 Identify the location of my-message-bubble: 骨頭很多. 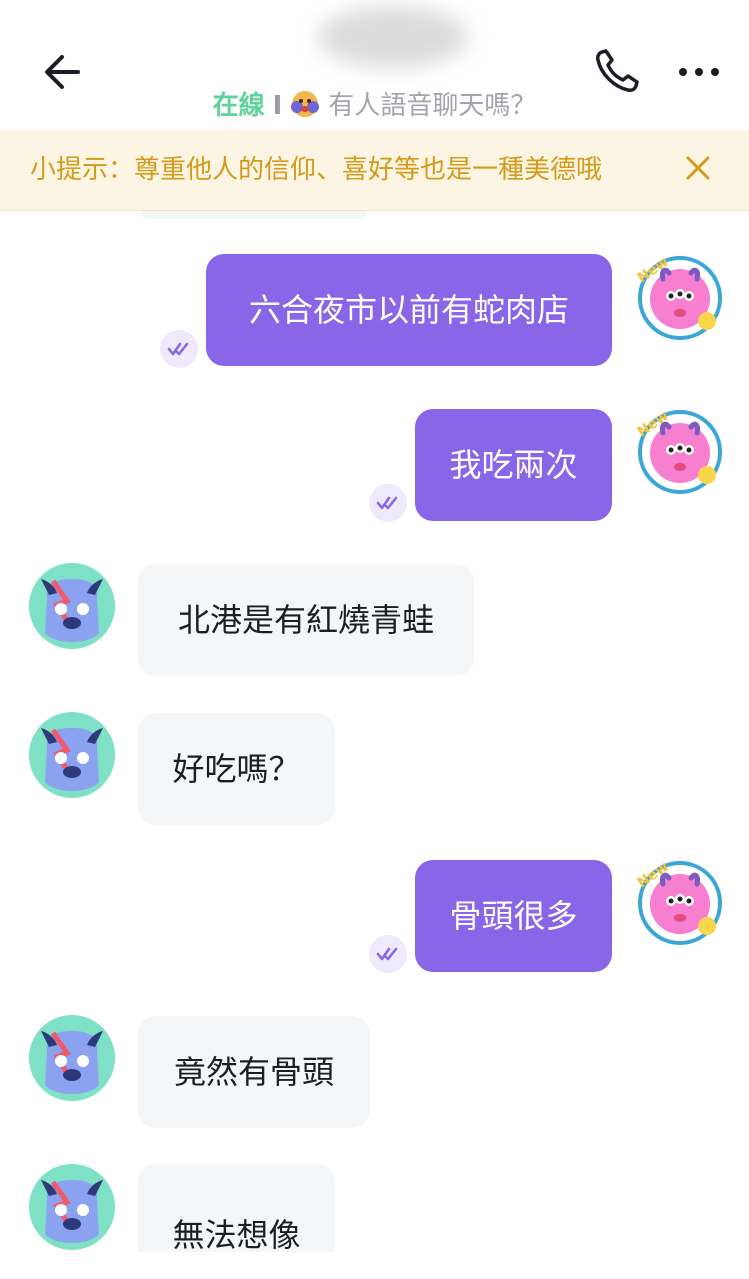
(513, 916).